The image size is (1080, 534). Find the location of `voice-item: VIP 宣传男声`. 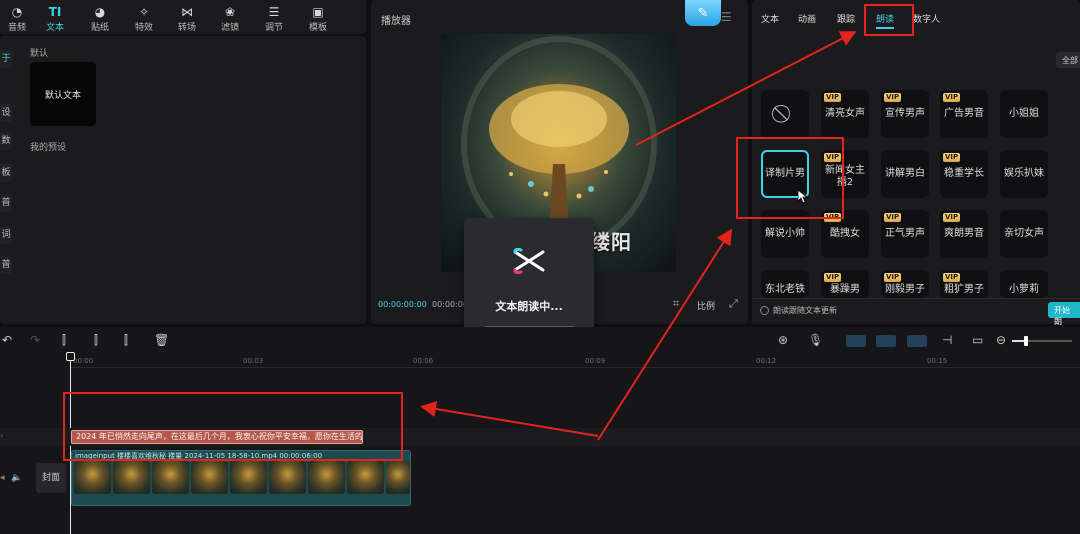

voice-item: VIP 宣传男声 is located at coordinates (905, 114).